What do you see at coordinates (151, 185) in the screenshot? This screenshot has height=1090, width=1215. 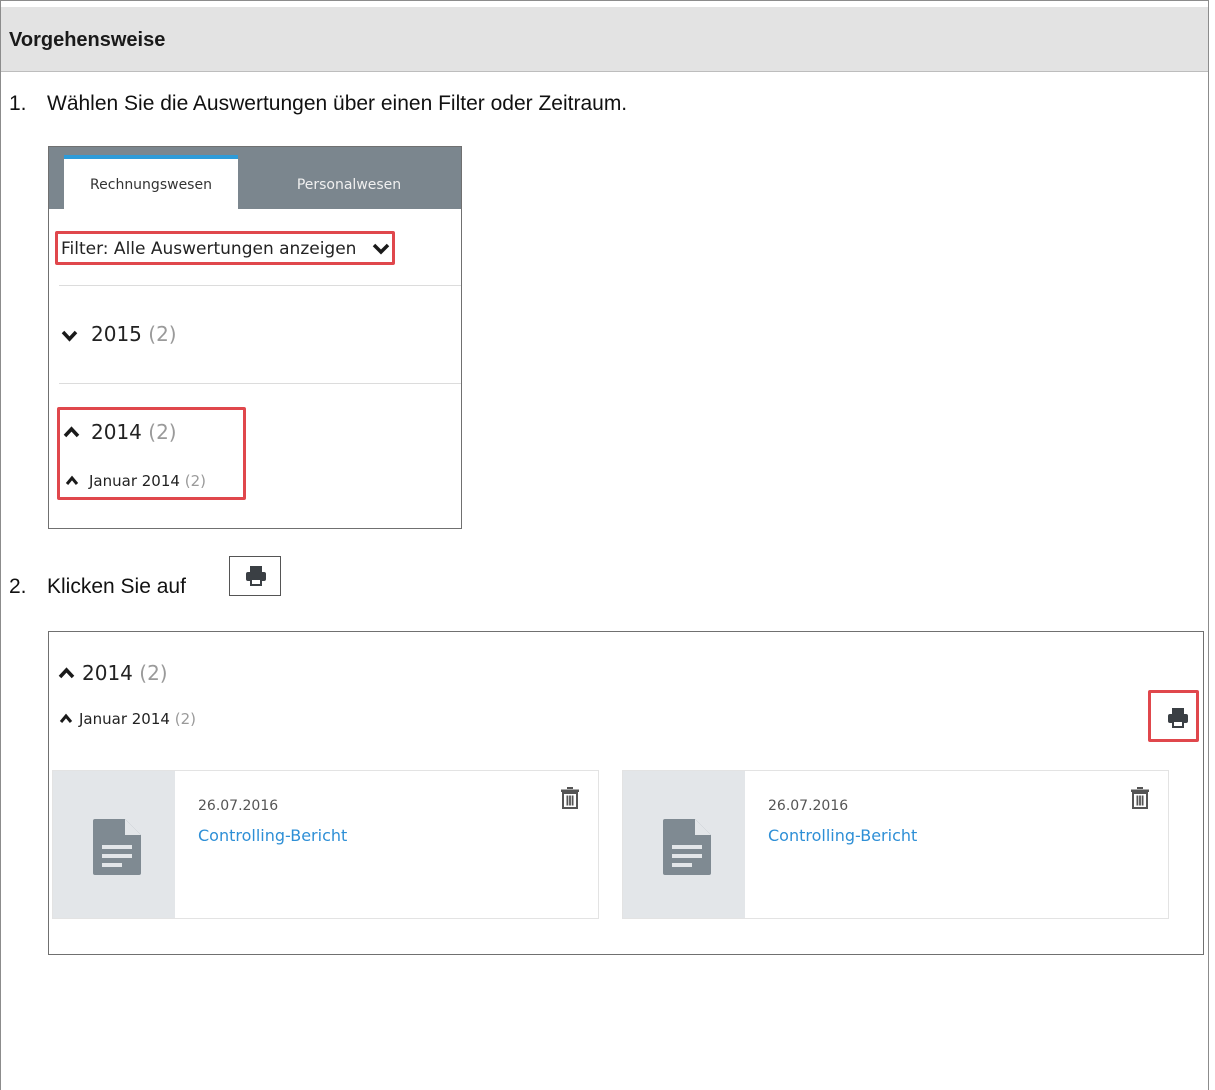 I see `tab-label: Rechnungswesen` at bounding box center [151, 185].